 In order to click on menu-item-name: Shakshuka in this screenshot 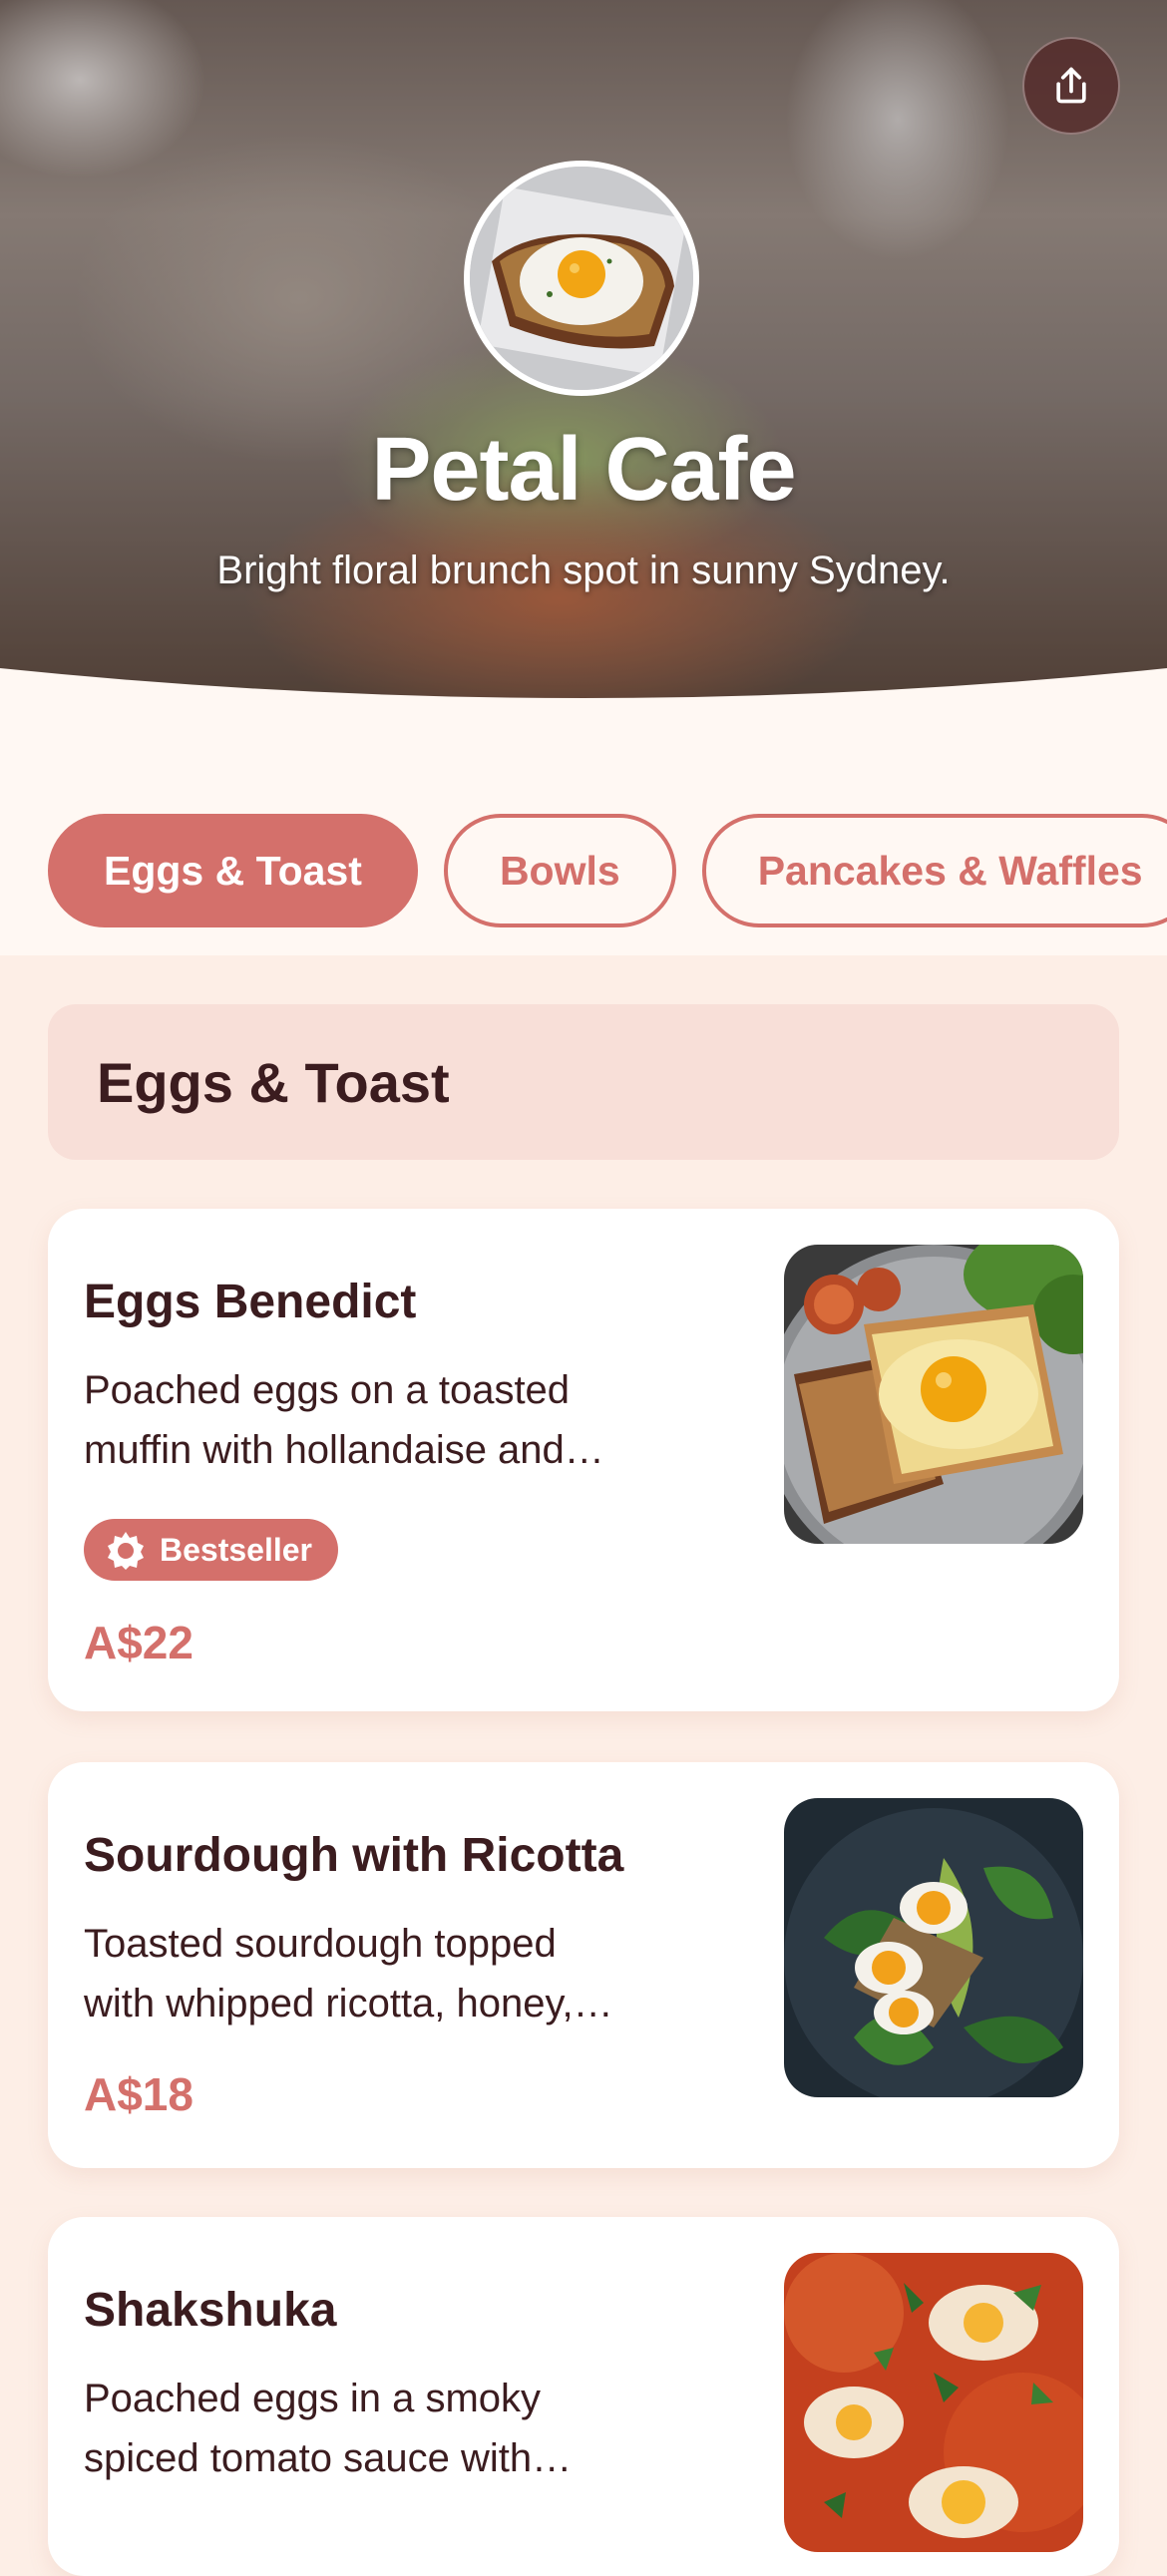, I will do `click(210, 2311)`.